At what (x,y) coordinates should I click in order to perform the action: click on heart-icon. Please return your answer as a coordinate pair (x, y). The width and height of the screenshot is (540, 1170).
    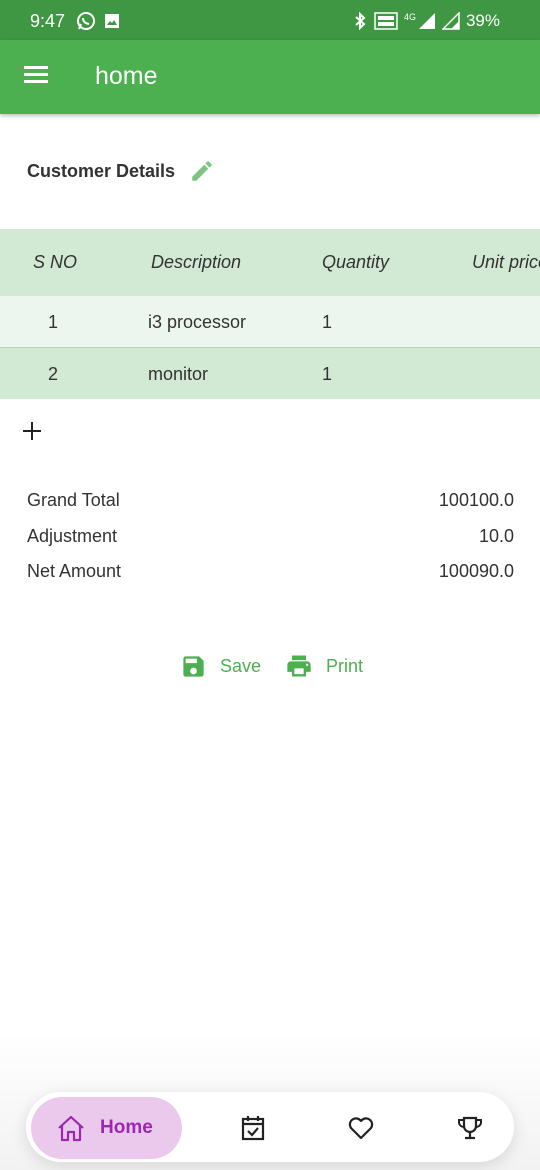
    Looking at the image, I should click on (361, 1128).